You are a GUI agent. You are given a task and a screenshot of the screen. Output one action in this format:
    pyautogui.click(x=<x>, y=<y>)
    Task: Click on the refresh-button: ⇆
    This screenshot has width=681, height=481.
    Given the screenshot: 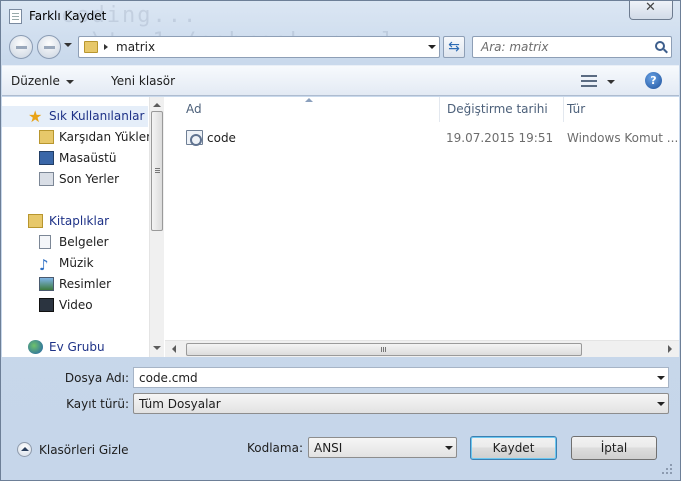 What is the action you would take?
    pyautogui.click(x=454, y=47)
    